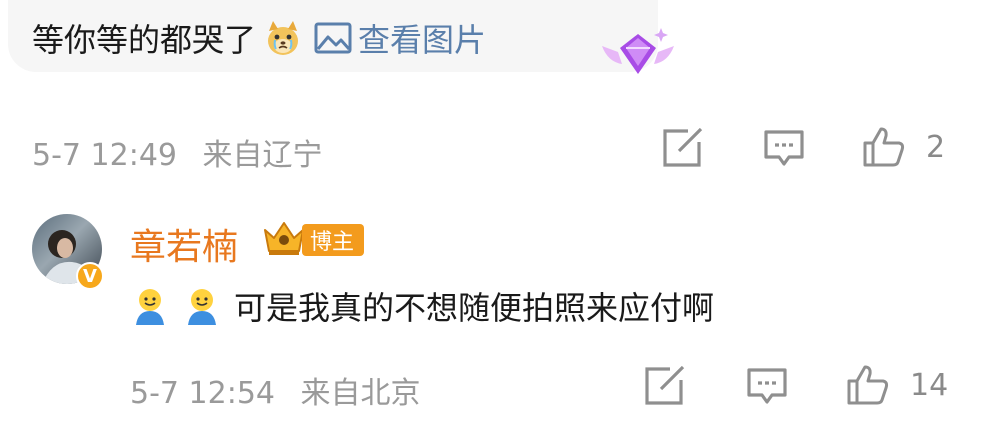 Image resolution: width=990 pixels, height=422 pixels. Describe the element at coordinates (333, 38) in the screenshot. I see `picture-icon` at that location.